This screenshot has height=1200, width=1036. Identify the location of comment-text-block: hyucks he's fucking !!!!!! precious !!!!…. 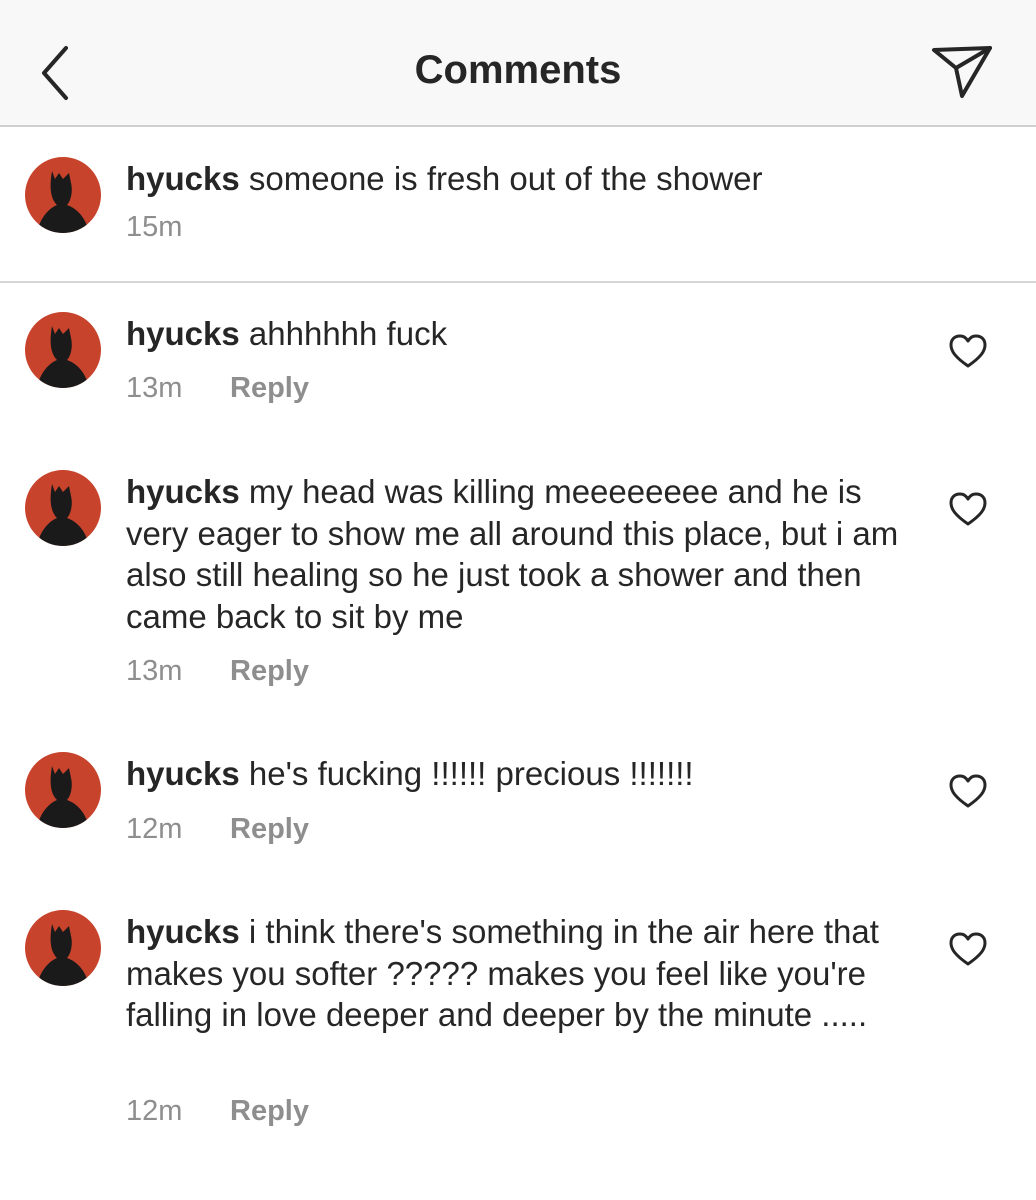
(521, 774).